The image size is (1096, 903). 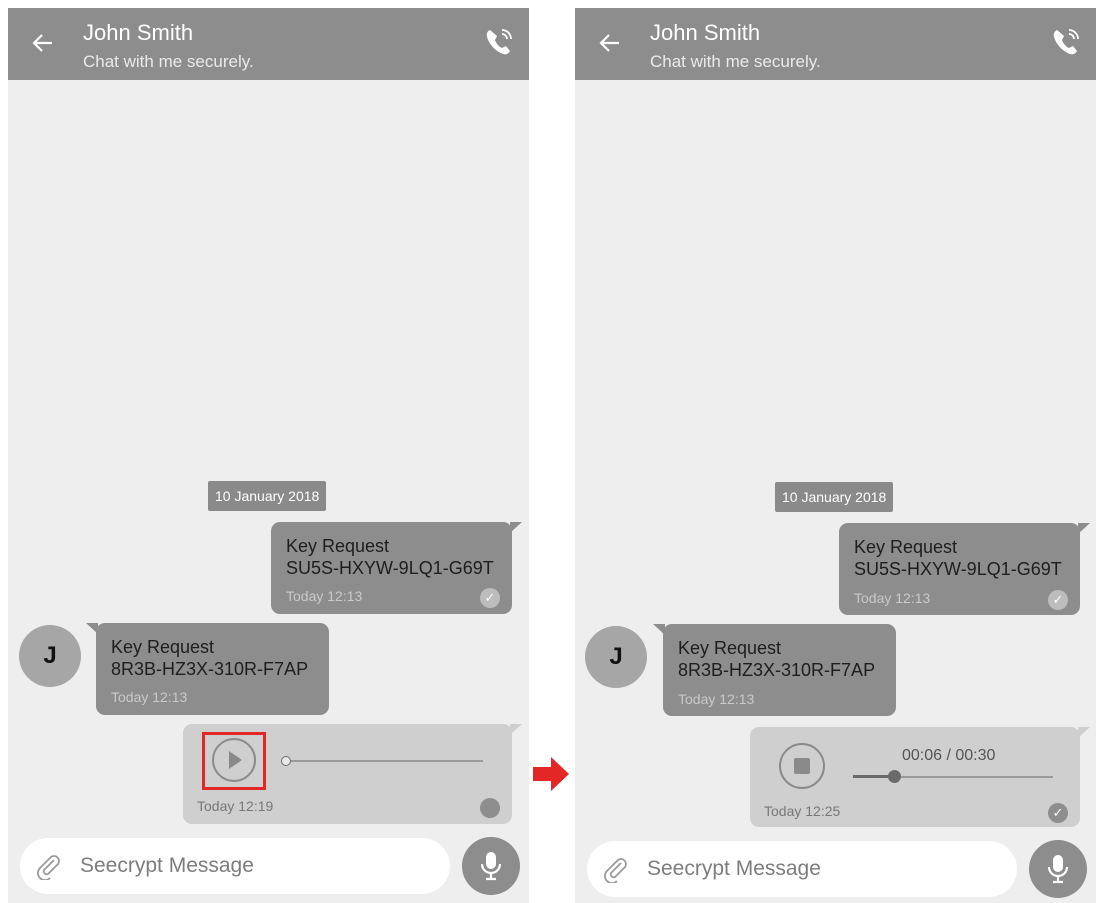 What do you see at coordinates (949, 755) in the screenshot?
I see `audio-duration: 00:06 / 00:30` at bounding box center [949, 755].